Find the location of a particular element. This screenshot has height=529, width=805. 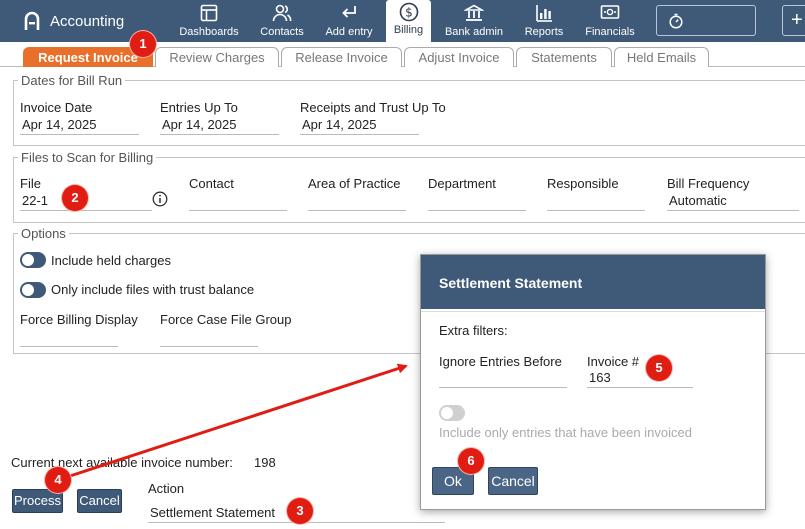

step-badge: 6 is located at coordinates (471, 461).